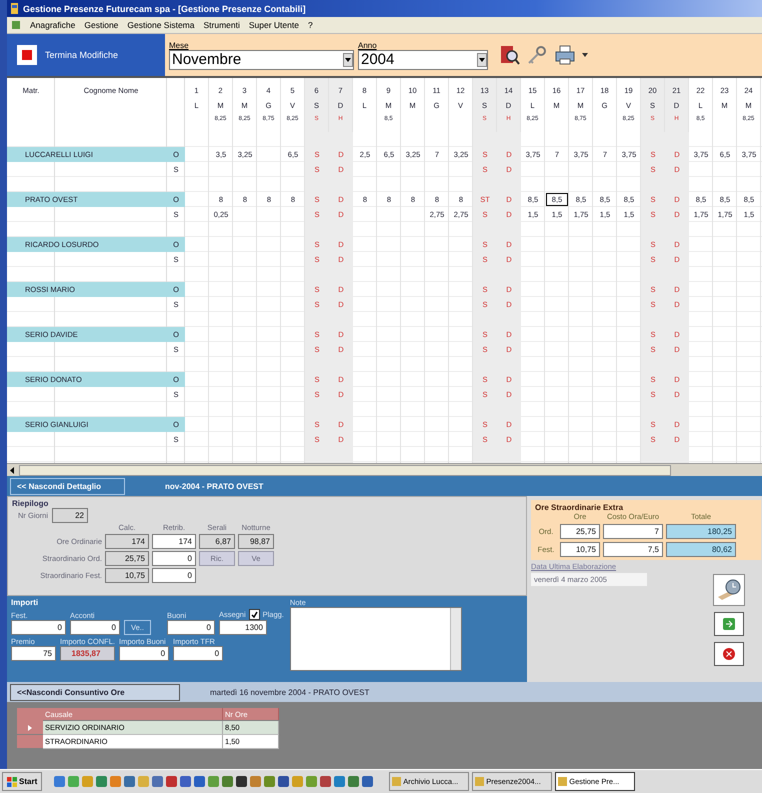 The height and width of the screenshot is (793, 762). I want to click on number-field: 7, so click(633, 531).